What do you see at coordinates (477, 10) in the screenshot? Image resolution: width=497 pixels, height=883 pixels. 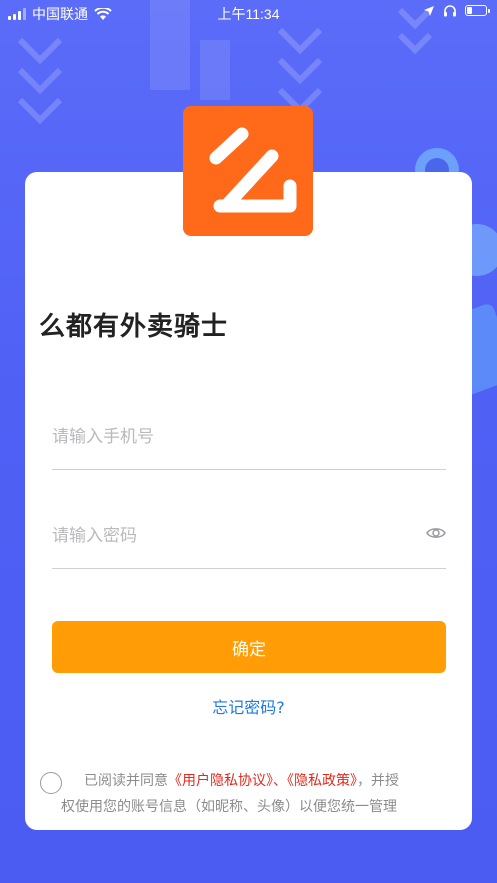 I see `battery-icon` at bounding box center [477, 10].